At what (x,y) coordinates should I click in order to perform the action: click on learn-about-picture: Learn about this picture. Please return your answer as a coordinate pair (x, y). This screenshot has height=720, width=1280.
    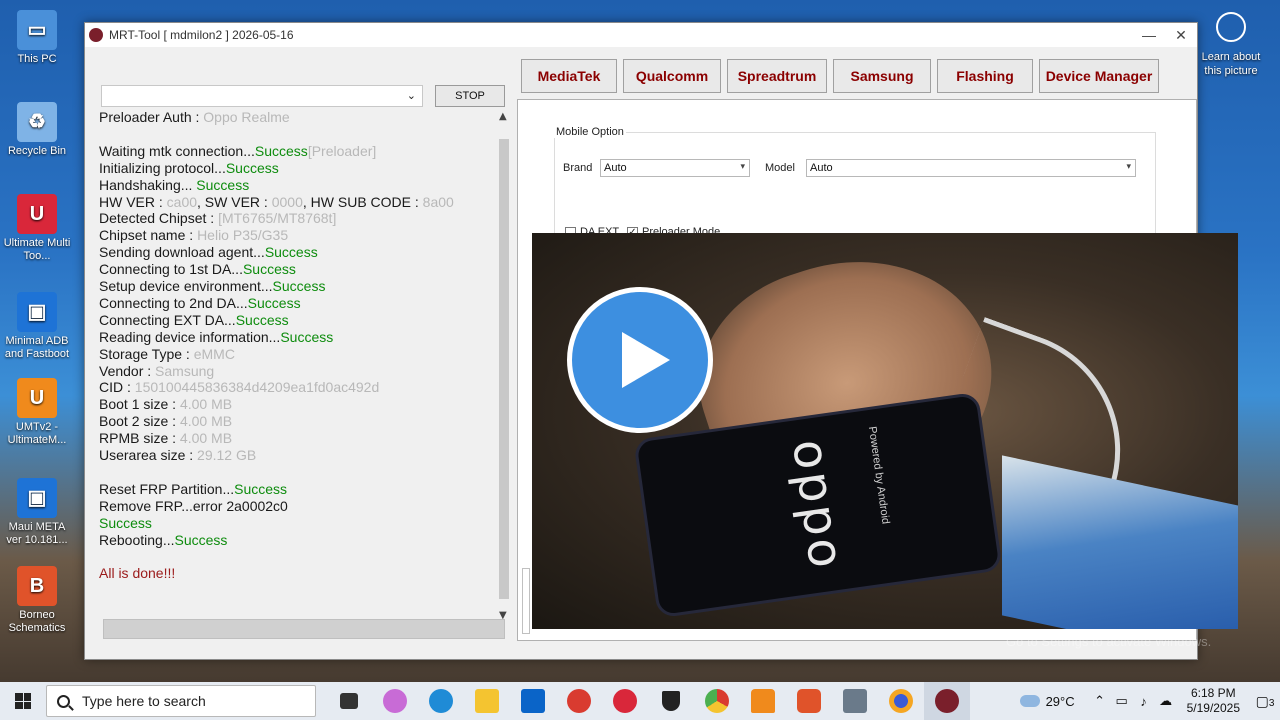
    Looking at the image, I should click on (1231, 45).